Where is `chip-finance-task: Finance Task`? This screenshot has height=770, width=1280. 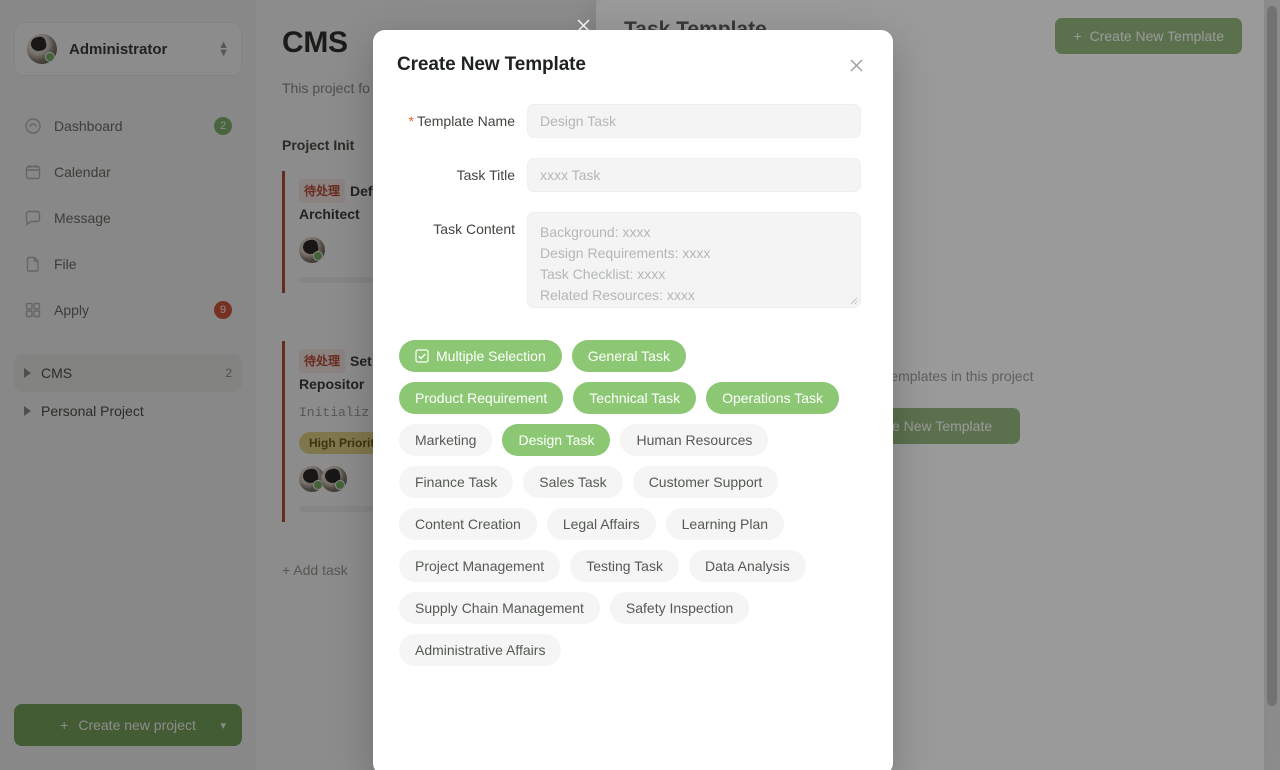
chip-finance-task: Finance Task is located at coordinates (456, 482).